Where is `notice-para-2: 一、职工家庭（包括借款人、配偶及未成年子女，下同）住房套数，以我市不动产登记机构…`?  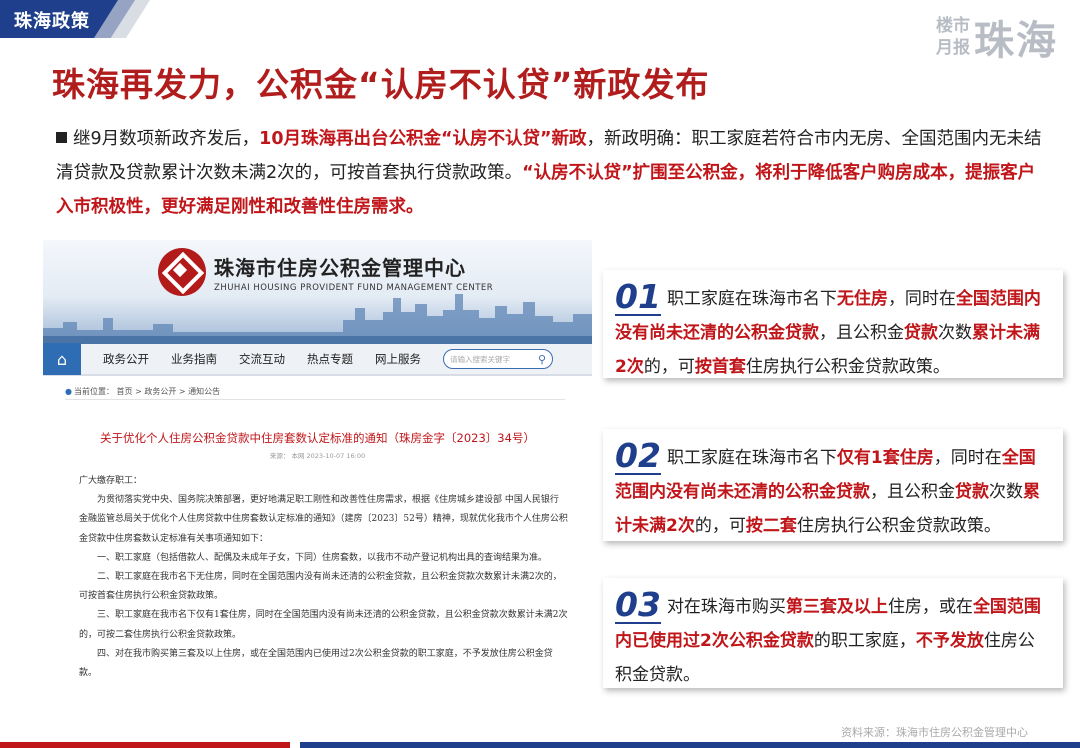 notice-para-2: 一、职工家庭（包括借款人、配偶及未成年子女，下同）住房套数，以我市不动产登记机构… is located at coordinates (322, 557).